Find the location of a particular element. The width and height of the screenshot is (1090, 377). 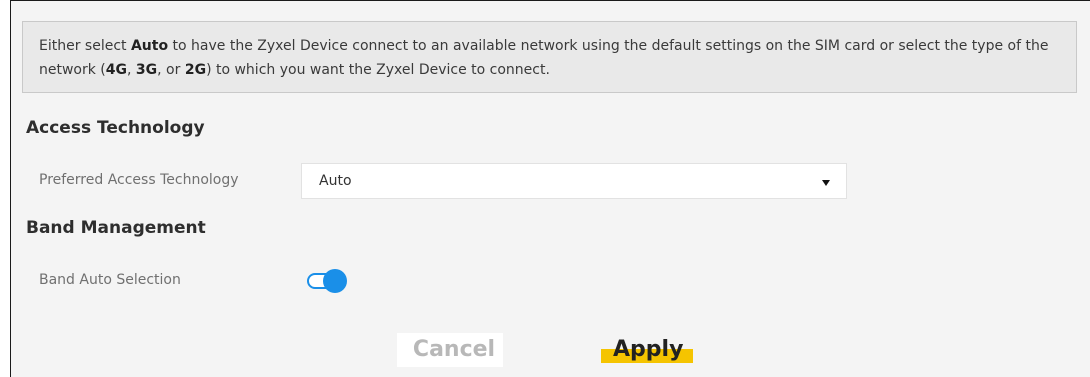

toggle-knob is located at coordinates (335, 281).